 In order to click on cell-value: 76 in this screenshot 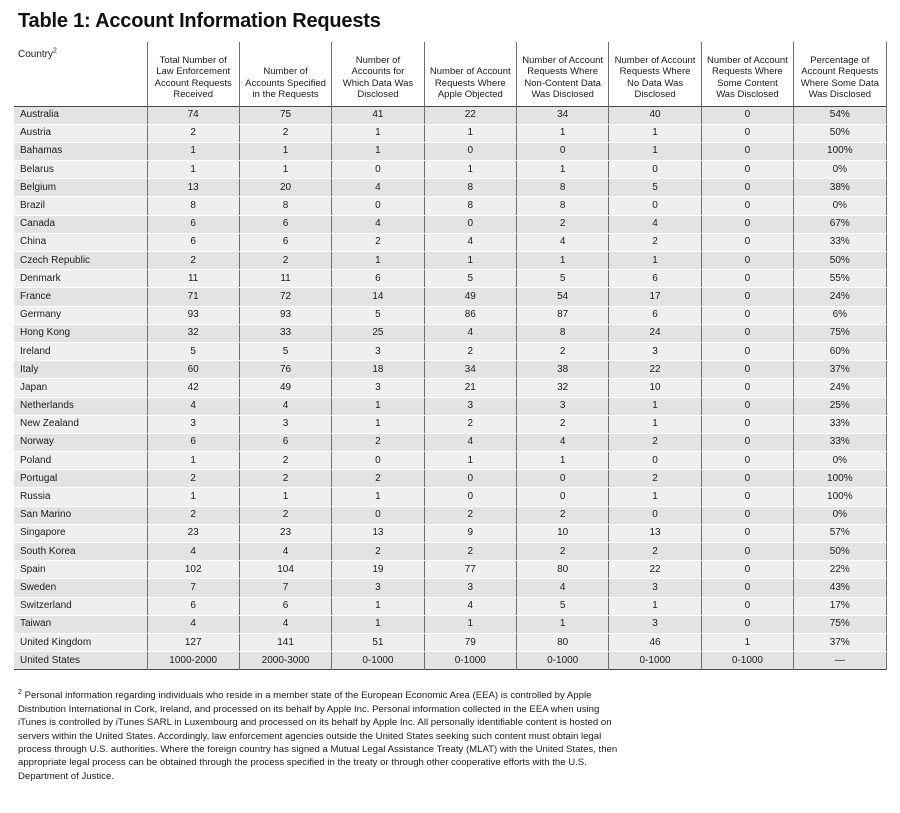, I will do `click(286, 370)`.